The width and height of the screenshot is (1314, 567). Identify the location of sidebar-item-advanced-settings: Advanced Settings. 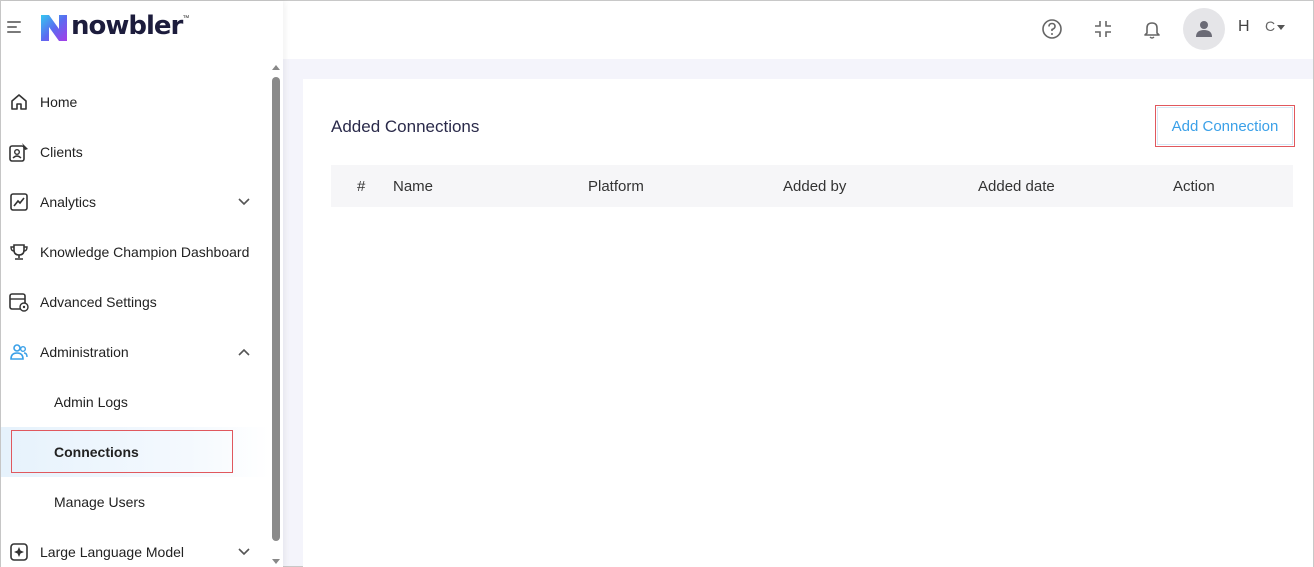
(135, 302).